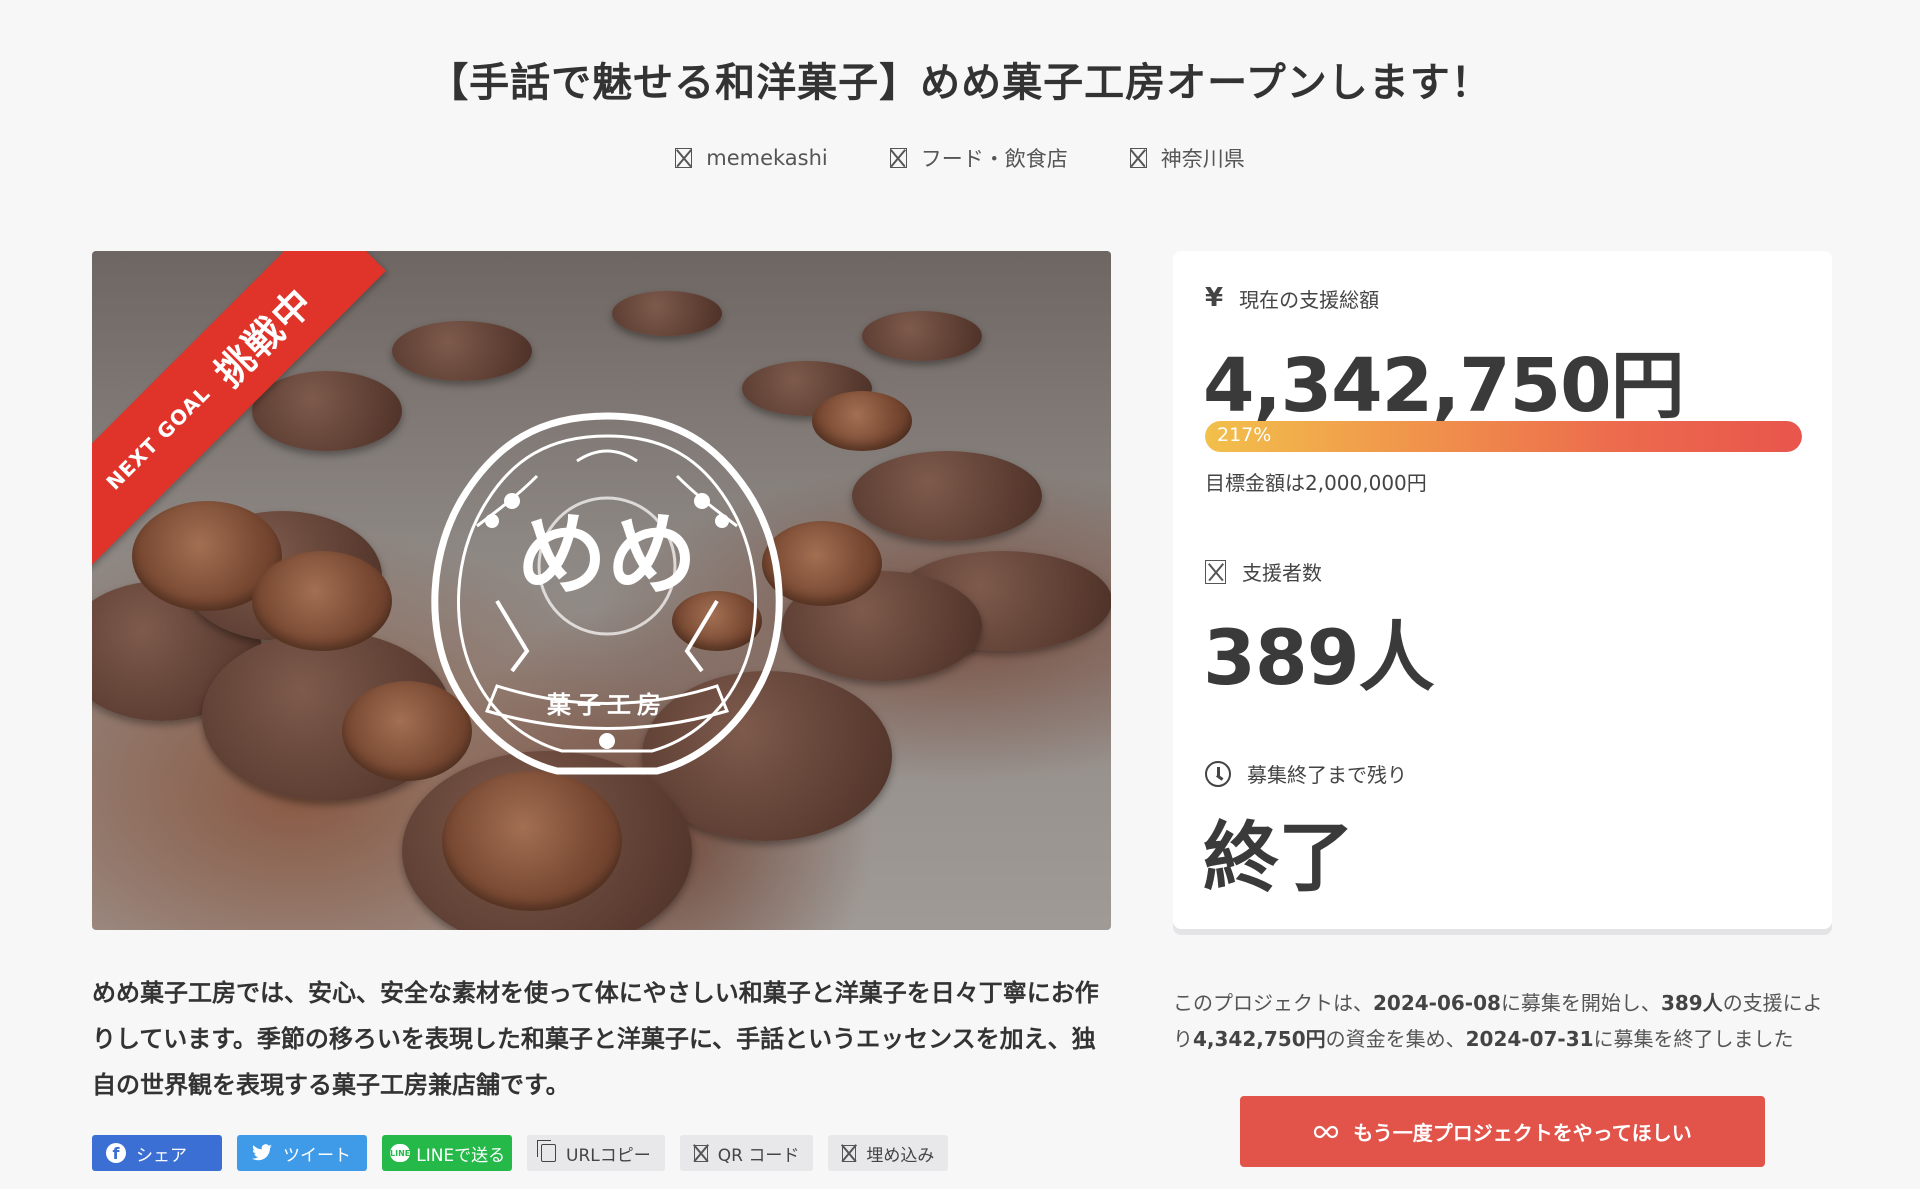  I want to click on line-share-button: LINE LINEで送る, so click(447, 1153).